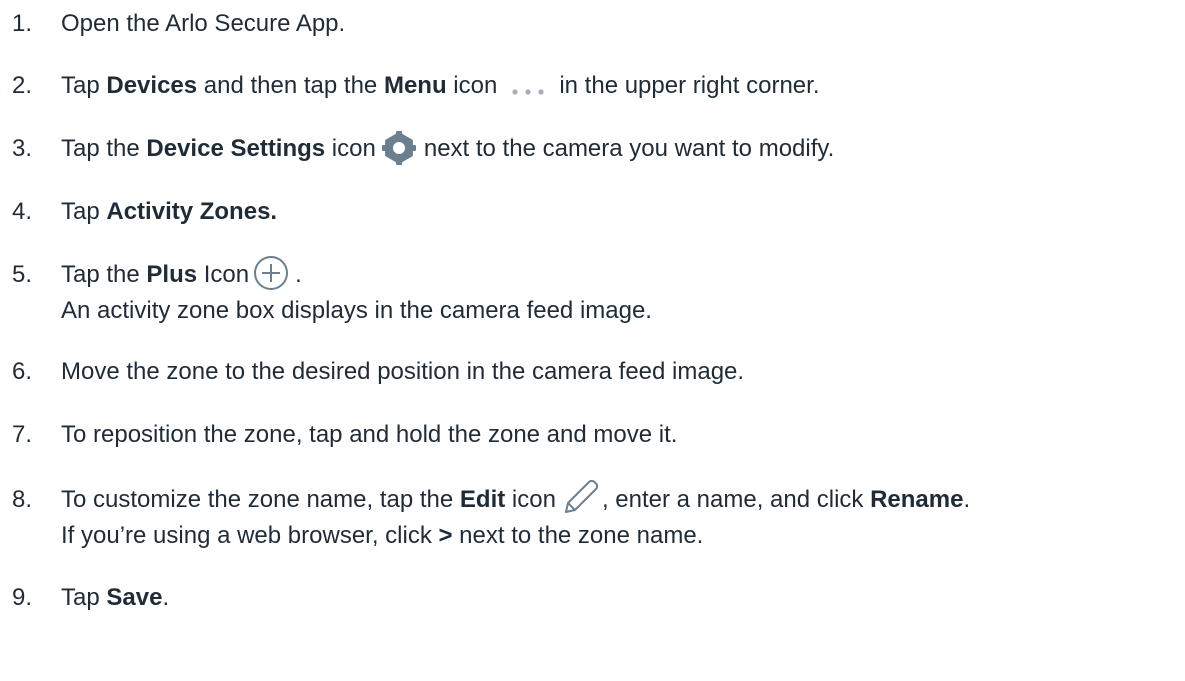 The image size is (1185, 681). I want to click on step-number: 4., so click(22, 211).